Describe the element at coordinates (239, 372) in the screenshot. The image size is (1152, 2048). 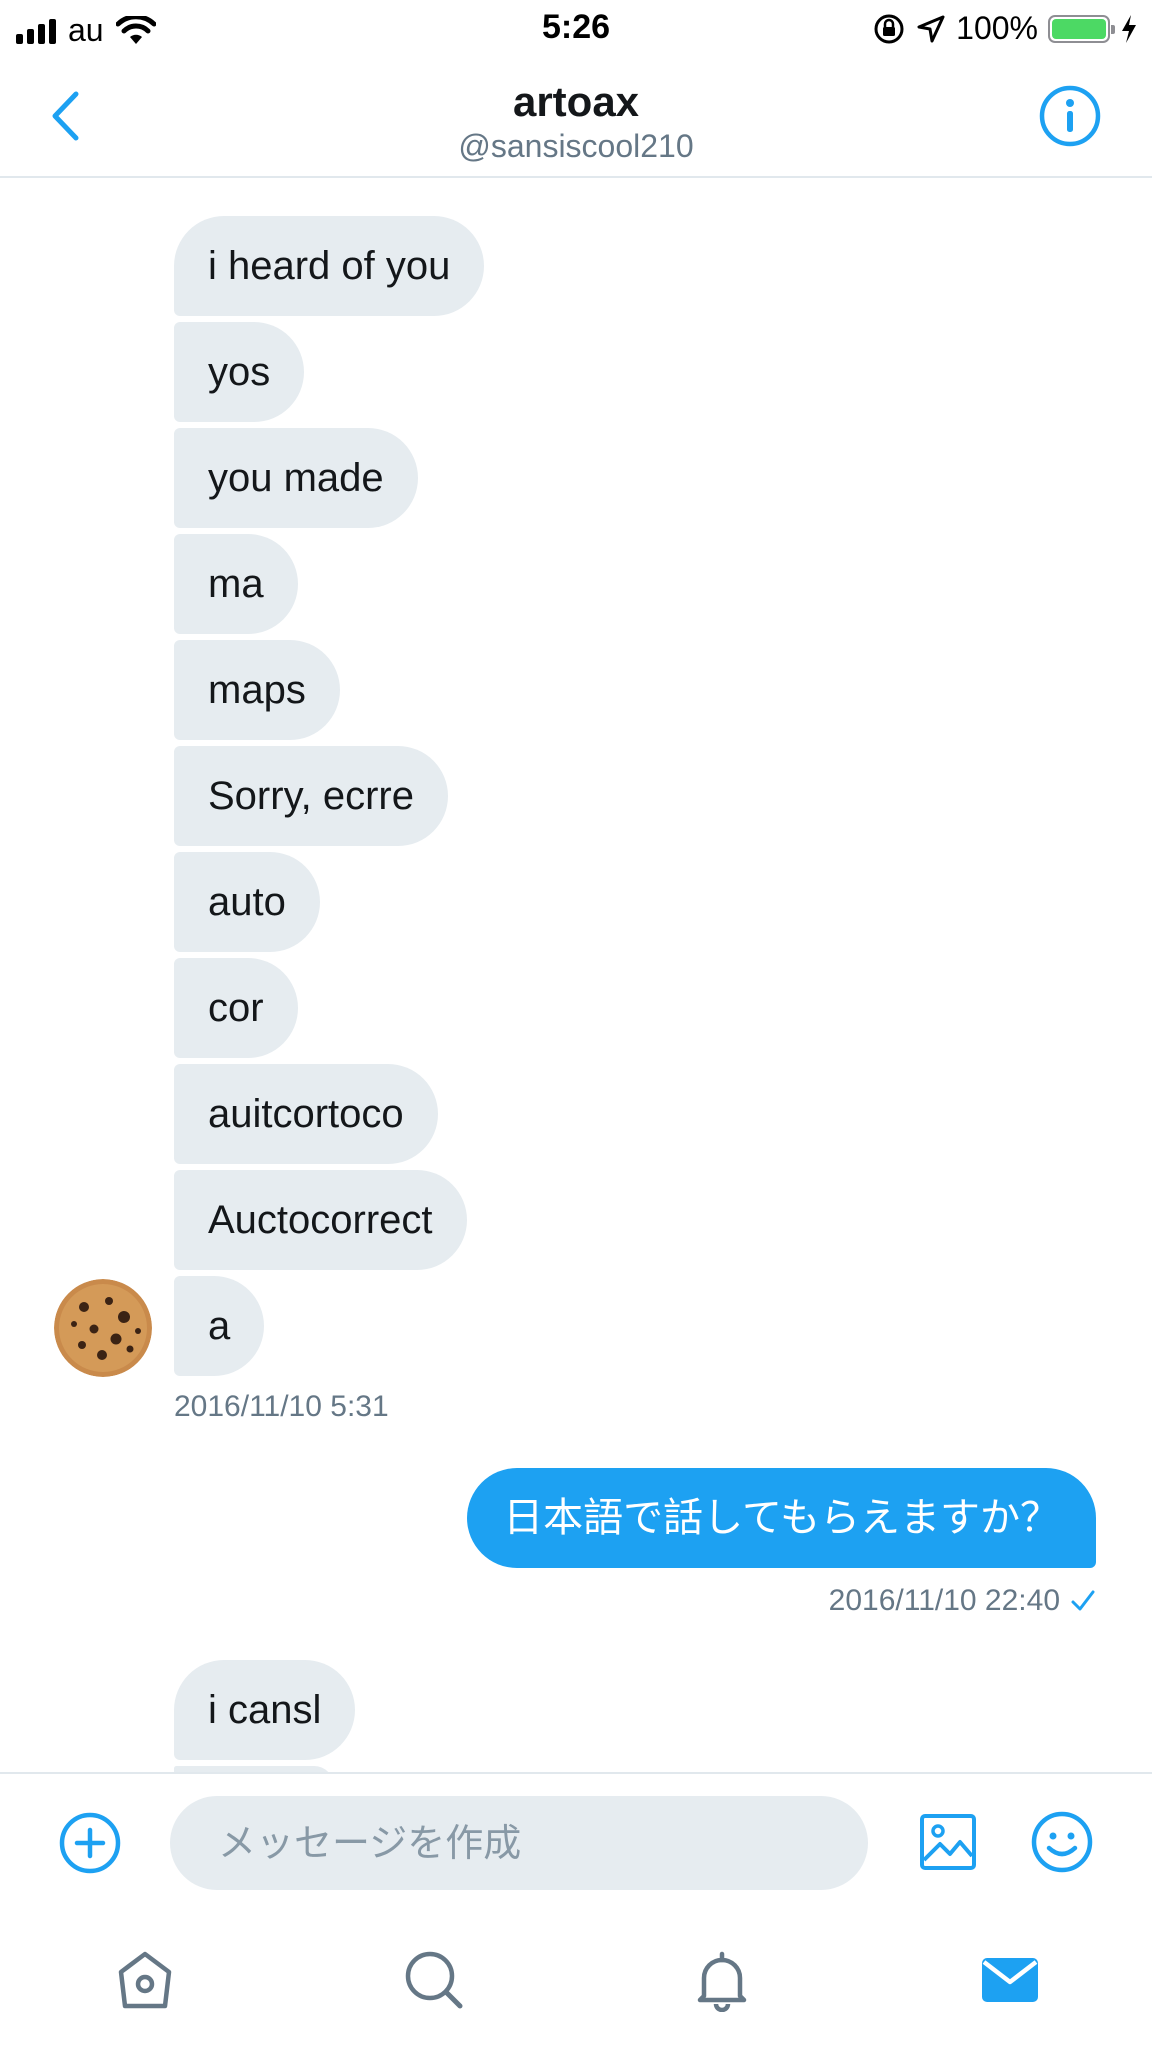
I see `incoming-message: yos` at that location.